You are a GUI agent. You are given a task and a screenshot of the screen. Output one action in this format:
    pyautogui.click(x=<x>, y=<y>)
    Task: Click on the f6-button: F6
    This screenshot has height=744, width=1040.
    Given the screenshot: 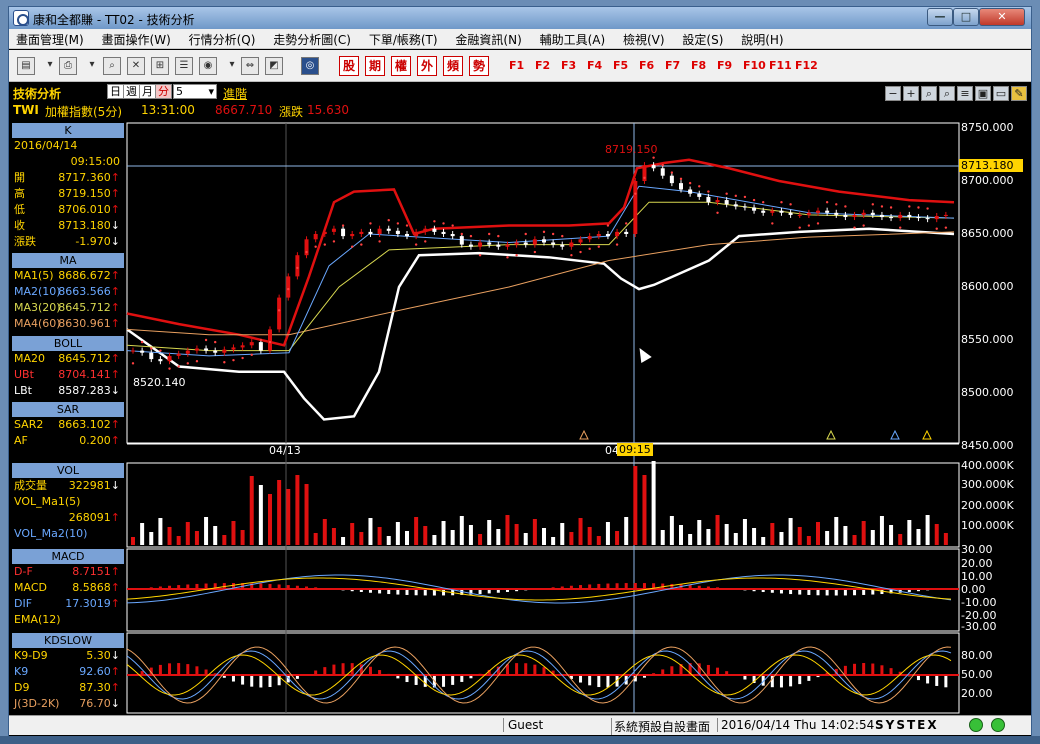 What is the action you would take?
    pyautogui.click(x=646, y=65)
    